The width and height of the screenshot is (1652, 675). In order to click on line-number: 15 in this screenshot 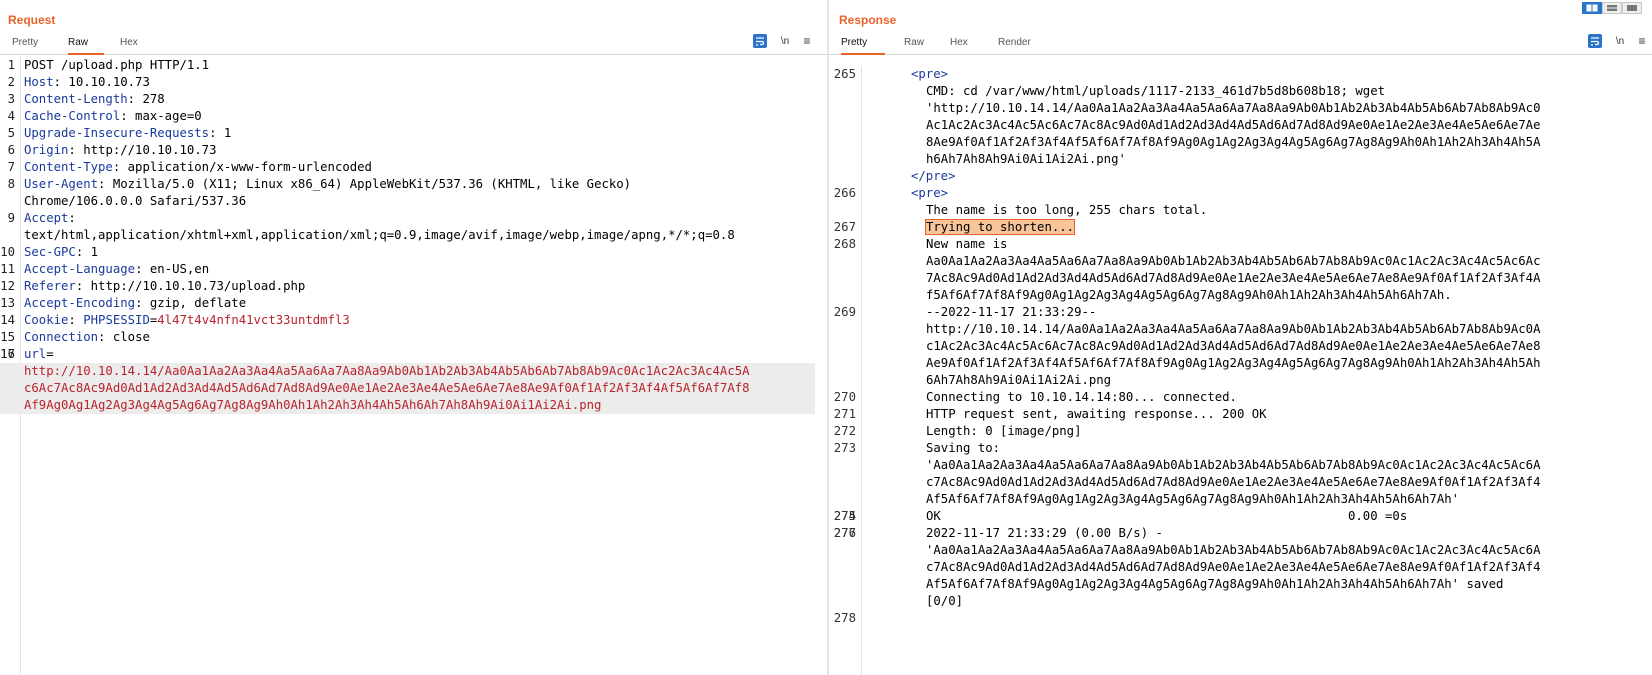, I will do `click(7, 337)`.